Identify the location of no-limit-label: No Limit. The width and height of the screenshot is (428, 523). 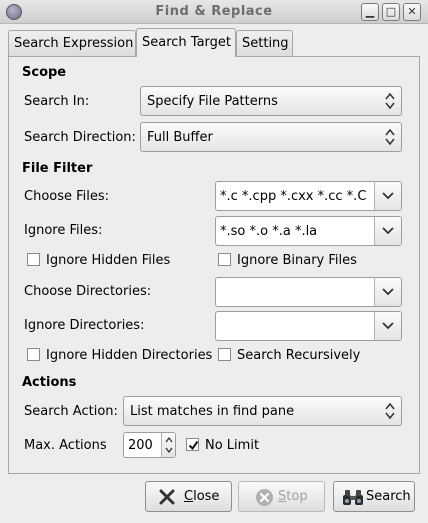
(232, 445).